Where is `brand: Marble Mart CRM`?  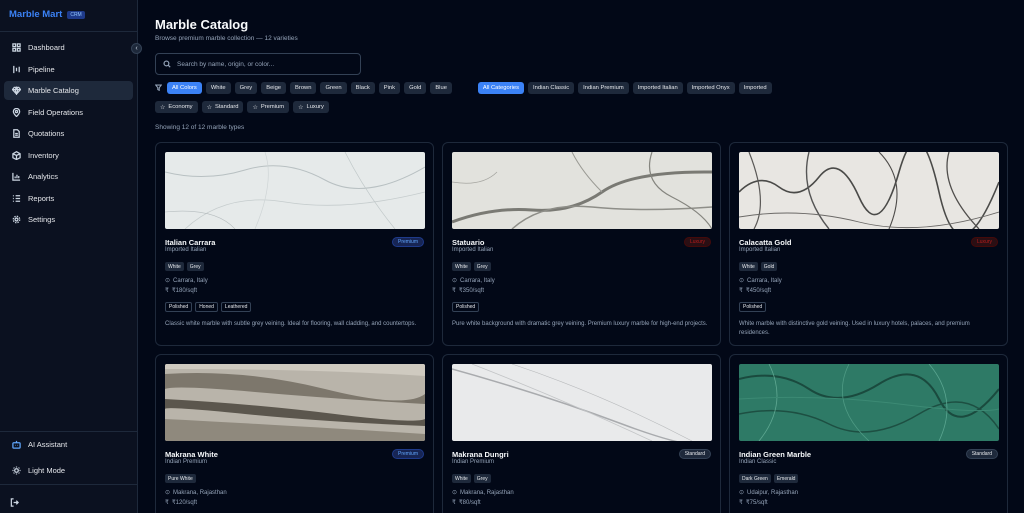 brand: Marble Mart CRM is located at coordinates (47, 14).